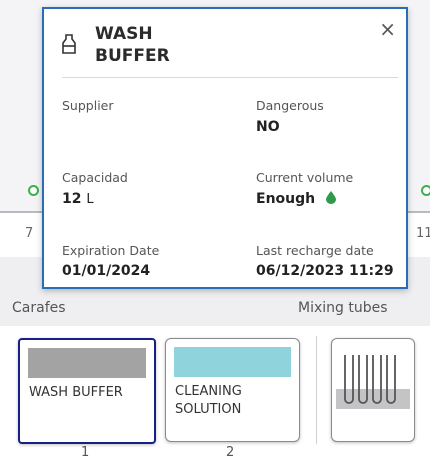 The image size is (430, 464). I want to click on status-dot-left, so click(33, 190).